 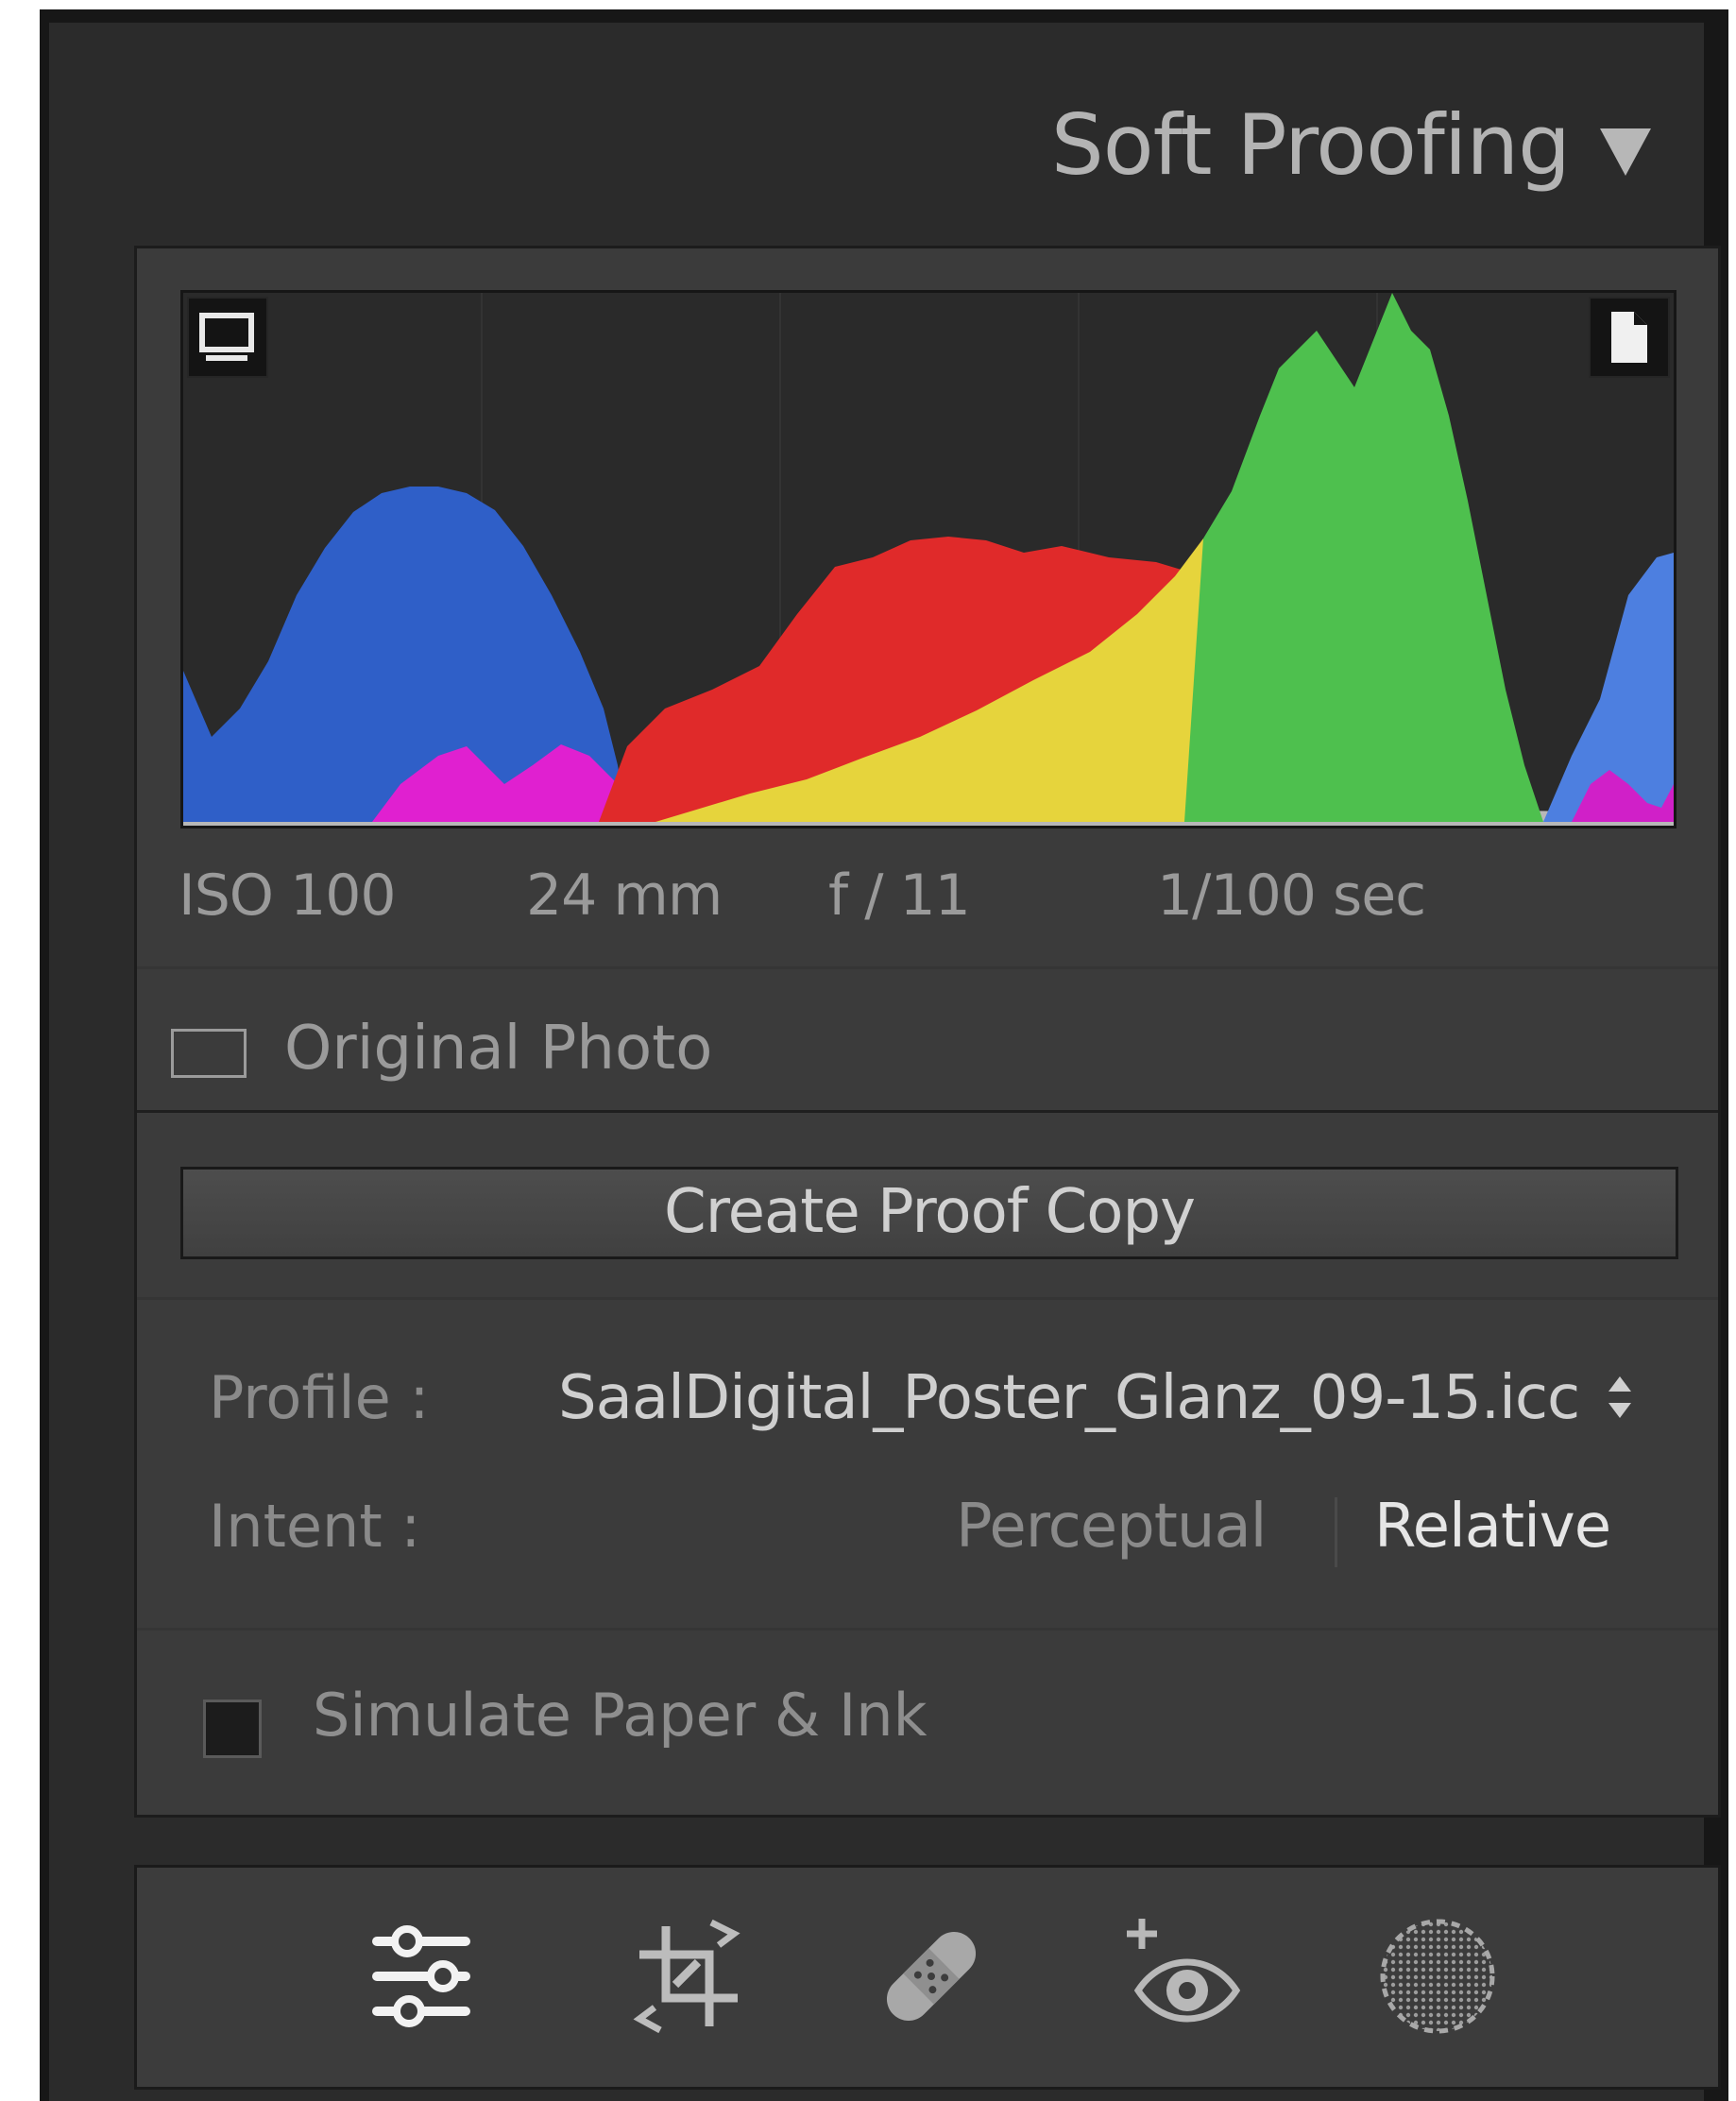 I want to click on original-photo-checkbox, so click(x=209, y=1053).